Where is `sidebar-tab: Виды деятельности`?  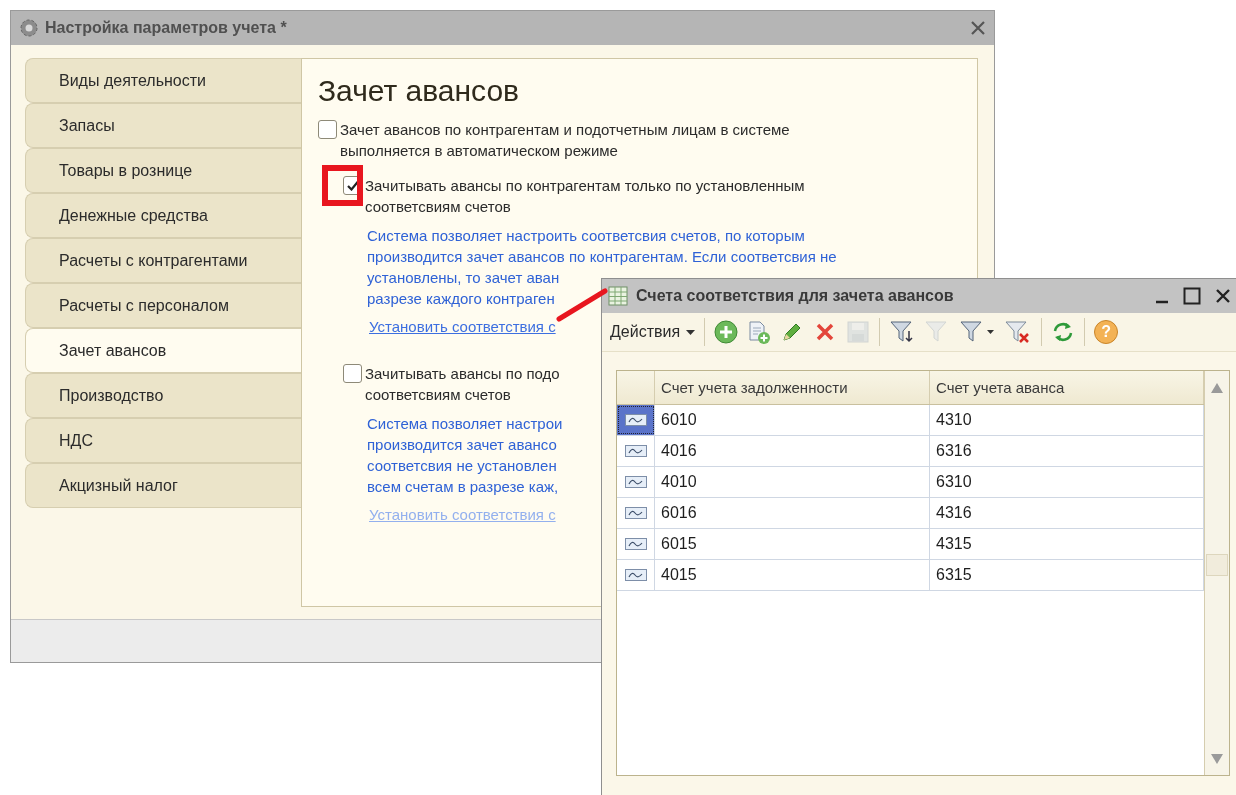
sidebar-tab: Виды деятельности is located at coordinates (163, 80).